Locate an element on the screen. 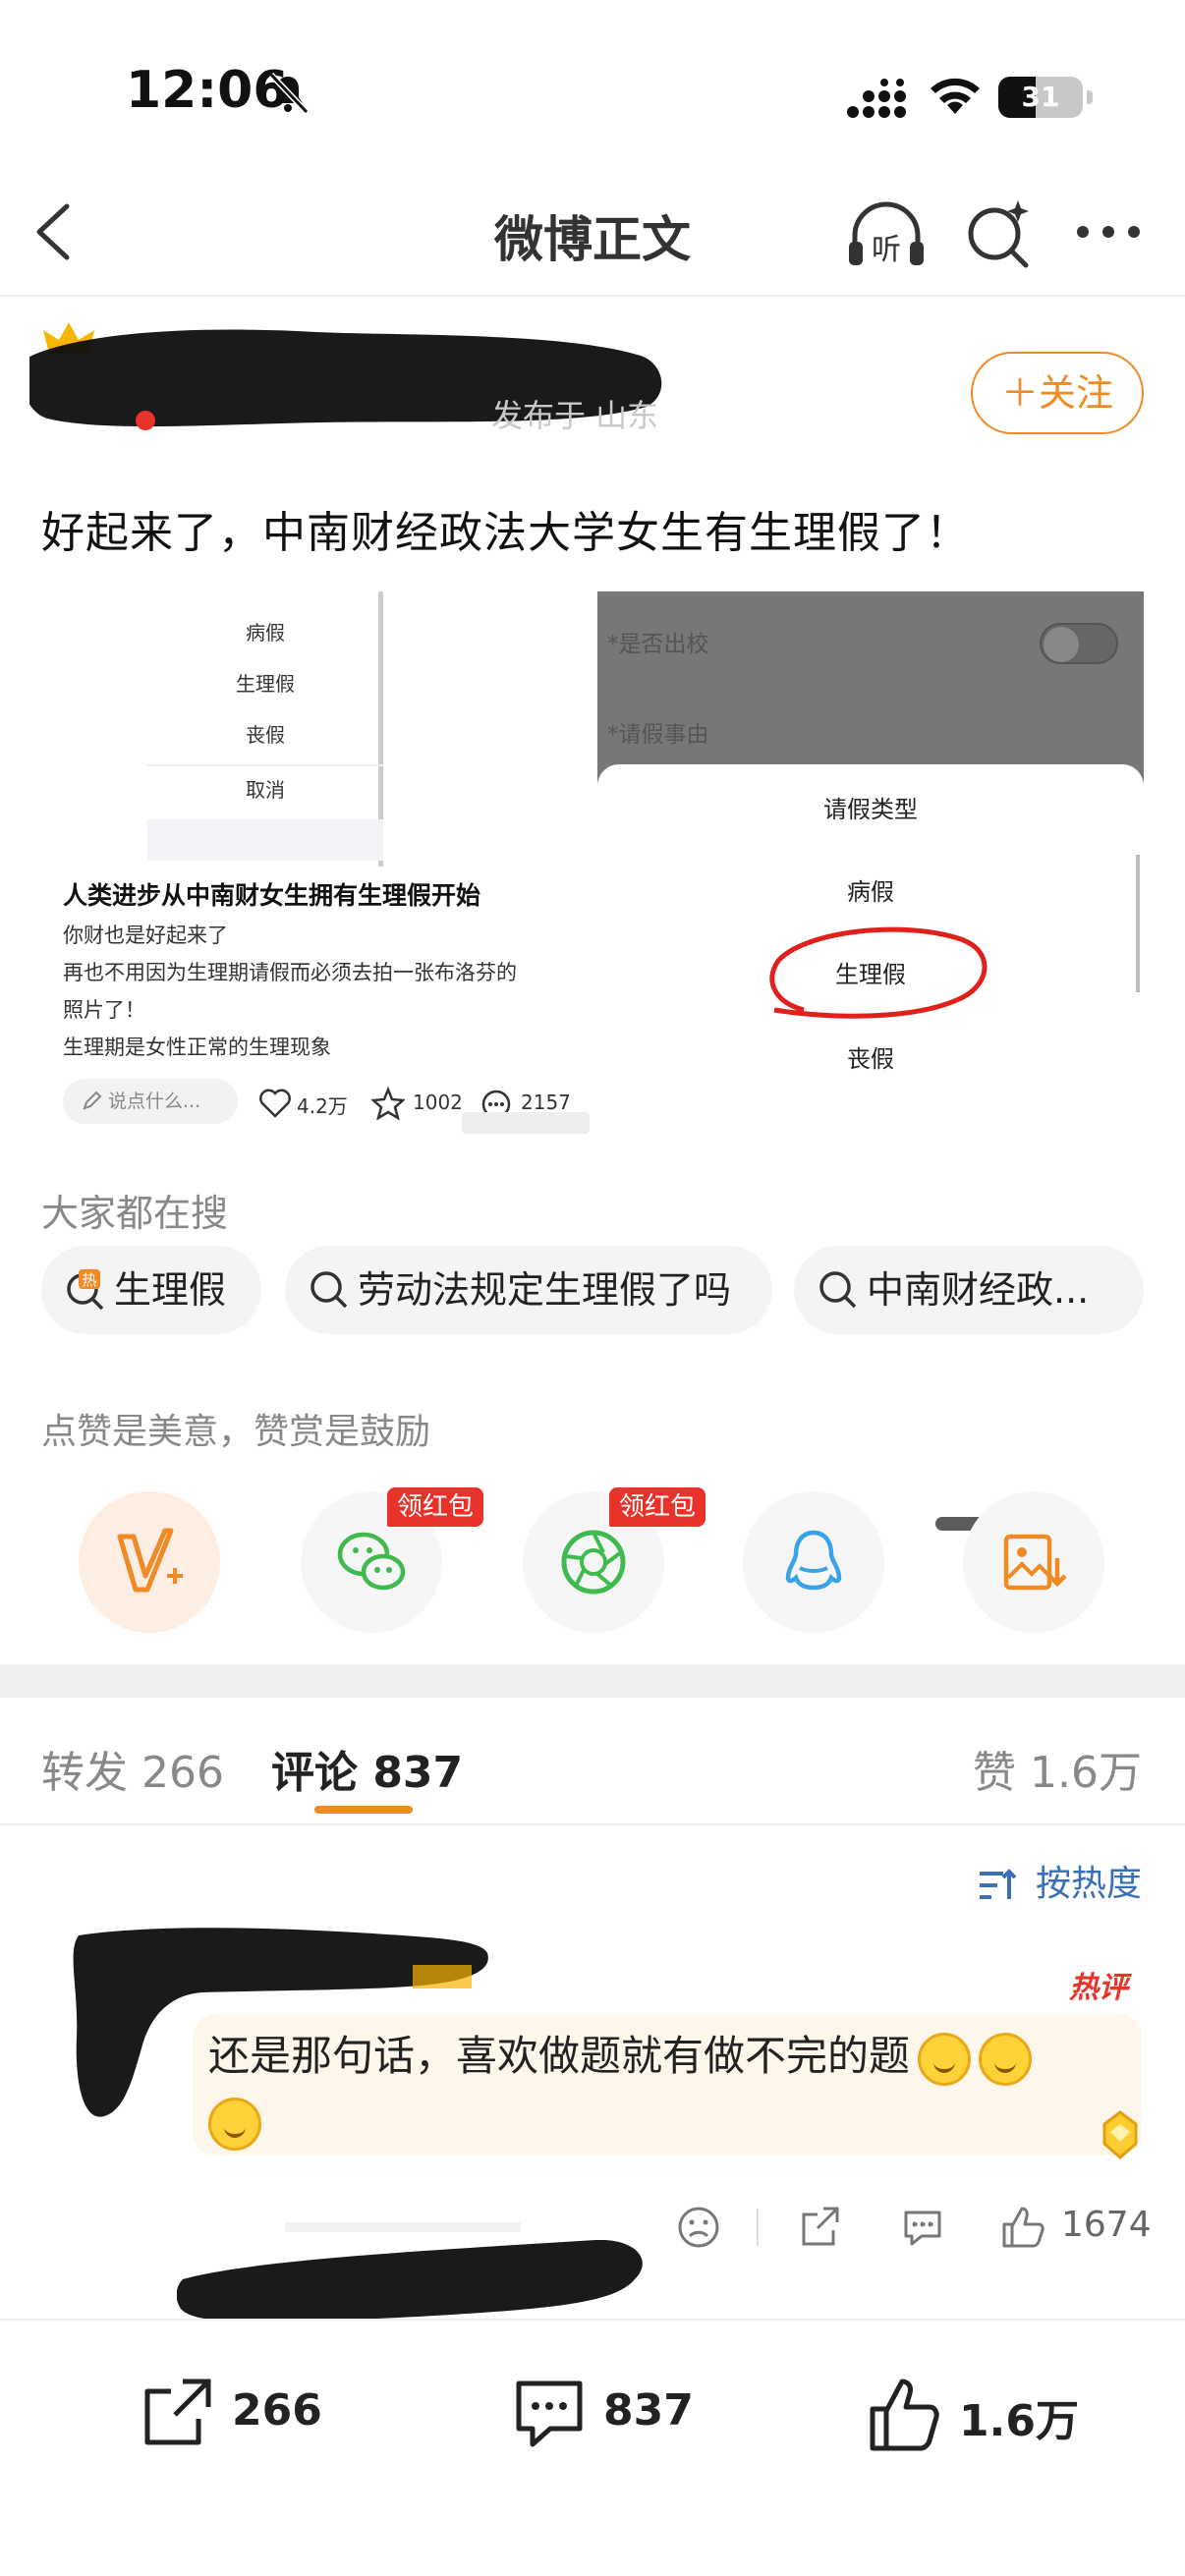 Image resolution: width=1185 pixels, height=2576 pixels. follow-button: ＋关注 is located at coordinates (1057, 393).